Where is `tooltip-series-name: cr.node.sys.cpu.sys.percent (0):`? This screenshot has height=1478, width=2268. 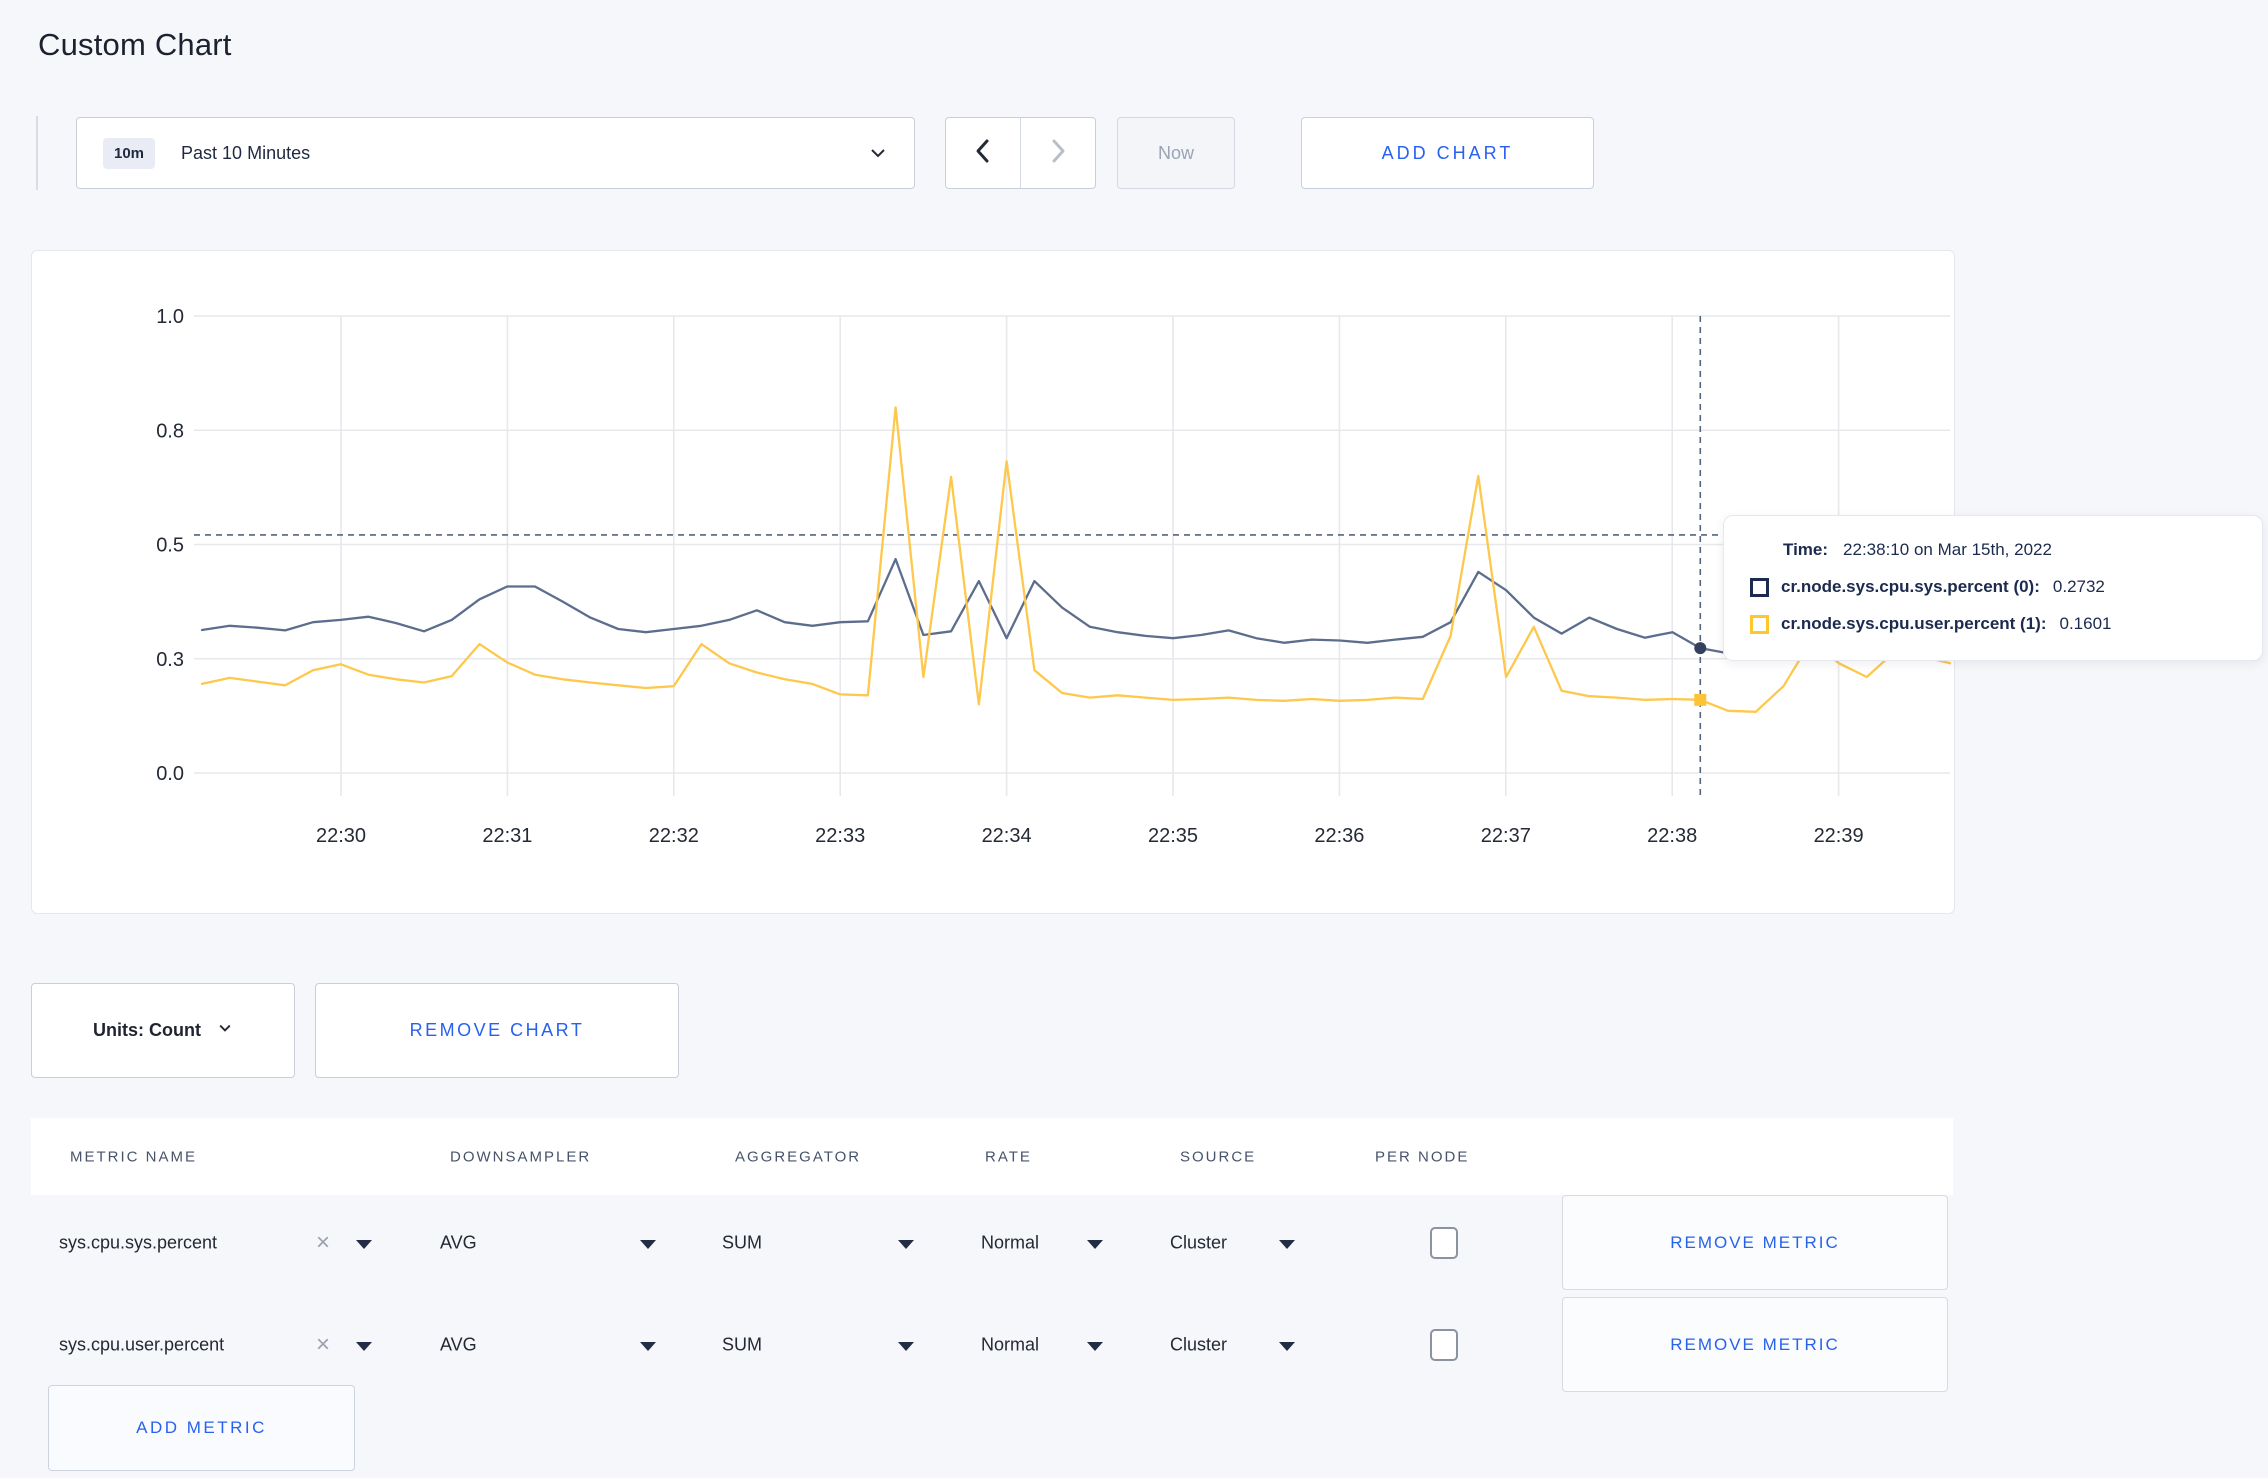
tooltip-series-name: cr.node.sys.cpu.sys.percent (0): is located at coordinates (1910, 586).